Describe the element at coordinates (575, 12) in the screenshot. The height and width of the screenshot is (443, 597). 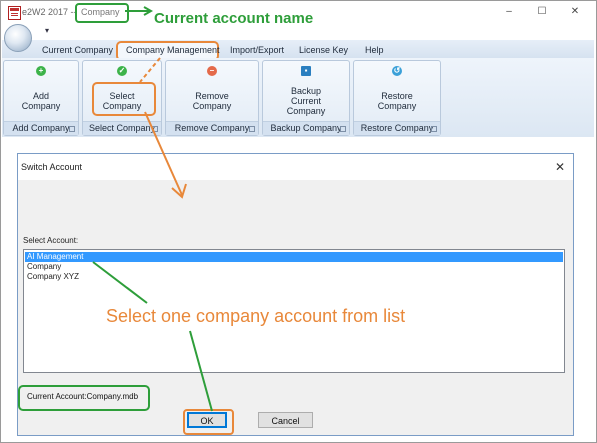
I see `close-window-button: ✕` at that location.